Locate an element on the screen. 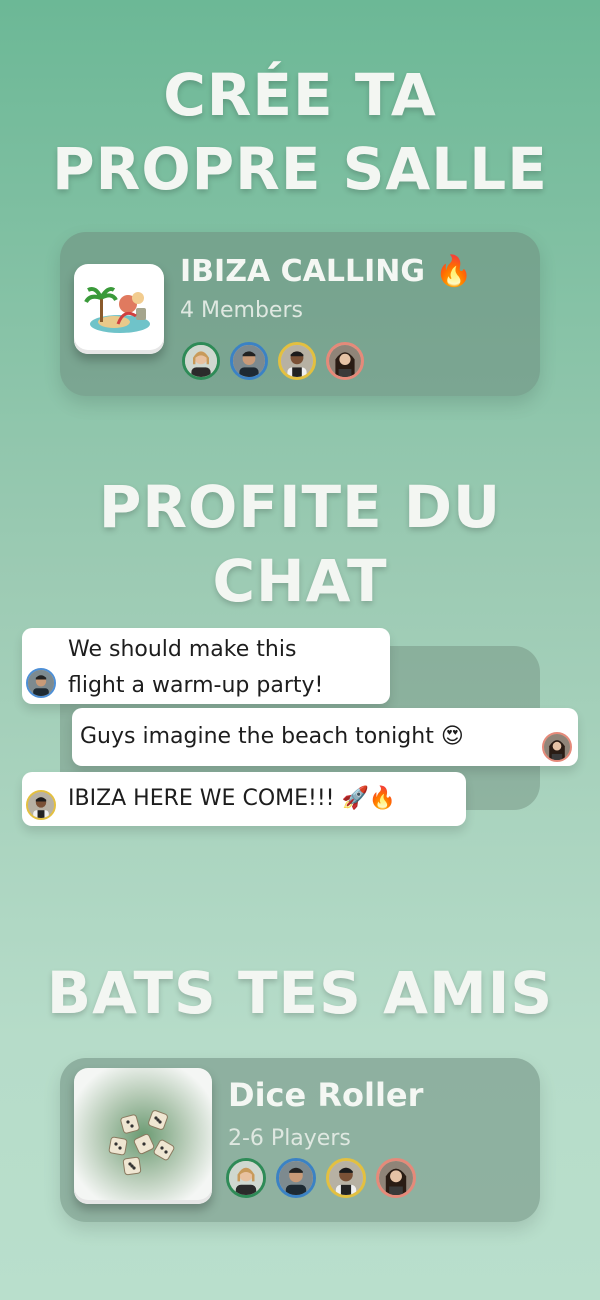  game-title: Dice Roller is located at coordinates (326, 1095).